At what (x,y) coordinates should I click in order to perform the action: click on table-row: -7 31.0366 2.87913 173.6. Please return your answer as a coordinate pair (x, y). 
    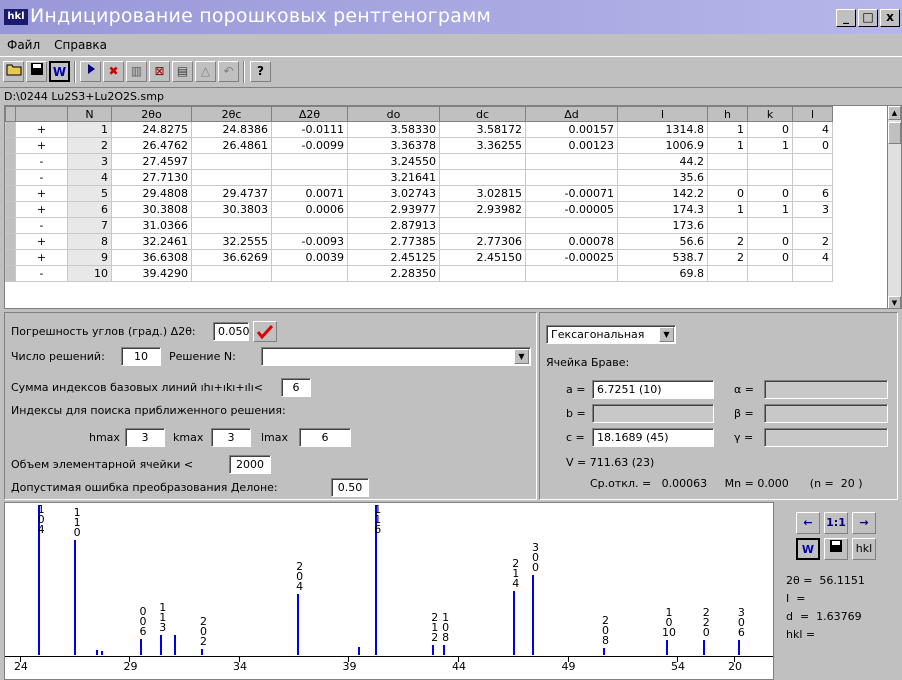
    Looking at the image, I should click on (419, 225).